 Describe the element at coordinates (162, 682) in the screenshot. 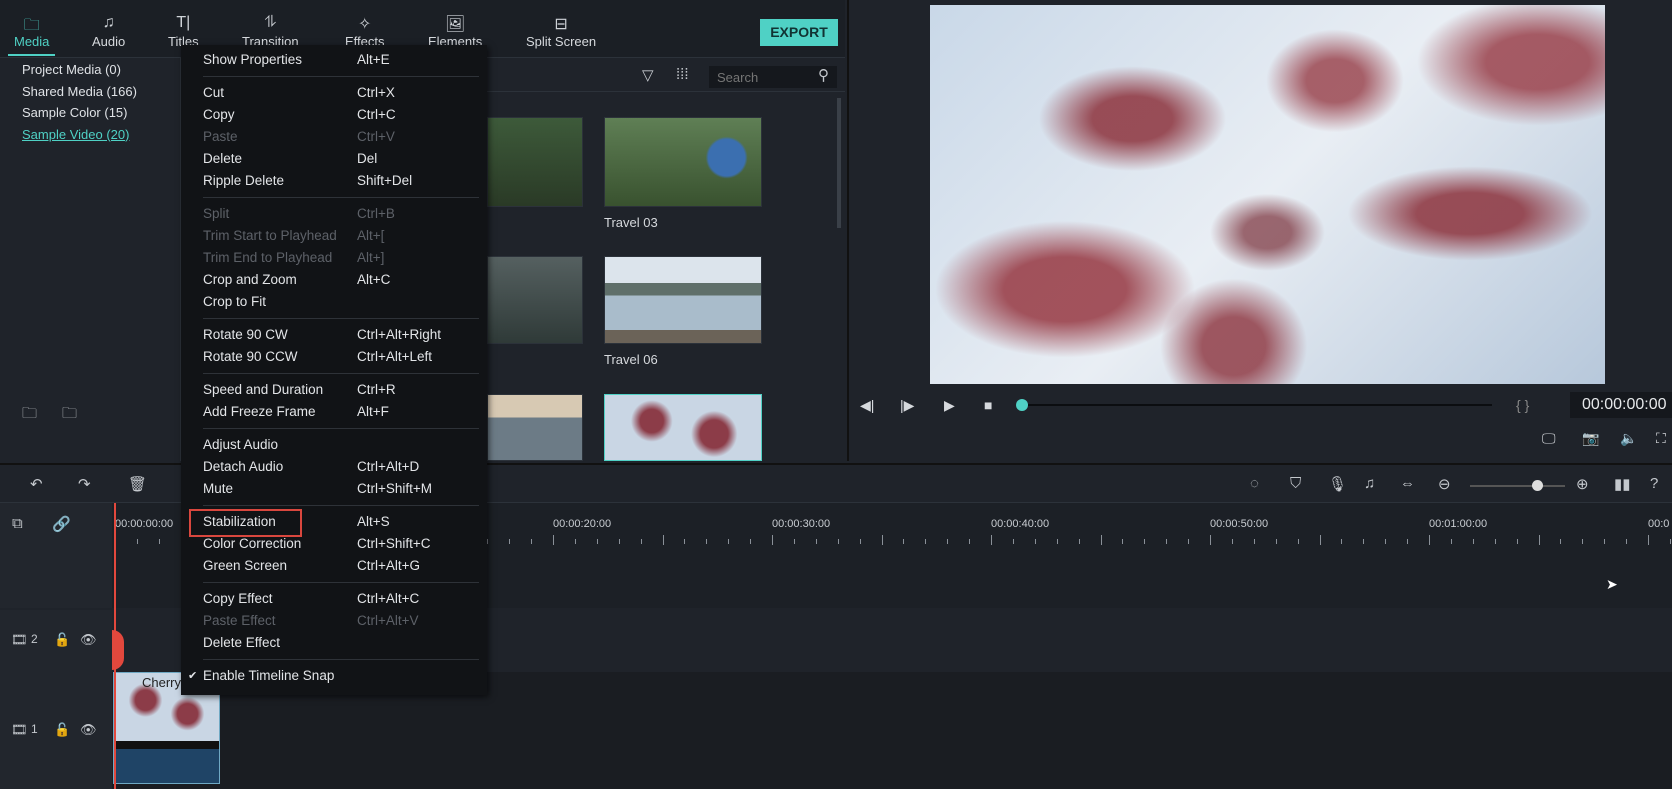

I see `clip-label: Cherry` at that location.